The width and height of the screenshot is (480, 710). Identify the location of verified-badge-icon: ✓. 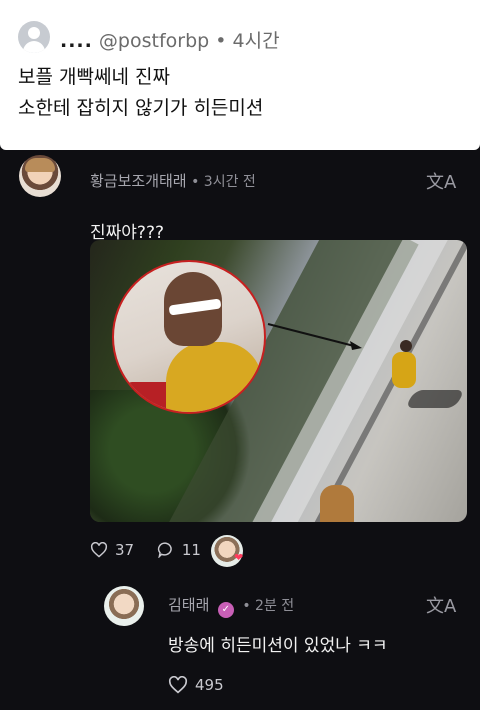
(225, 610).